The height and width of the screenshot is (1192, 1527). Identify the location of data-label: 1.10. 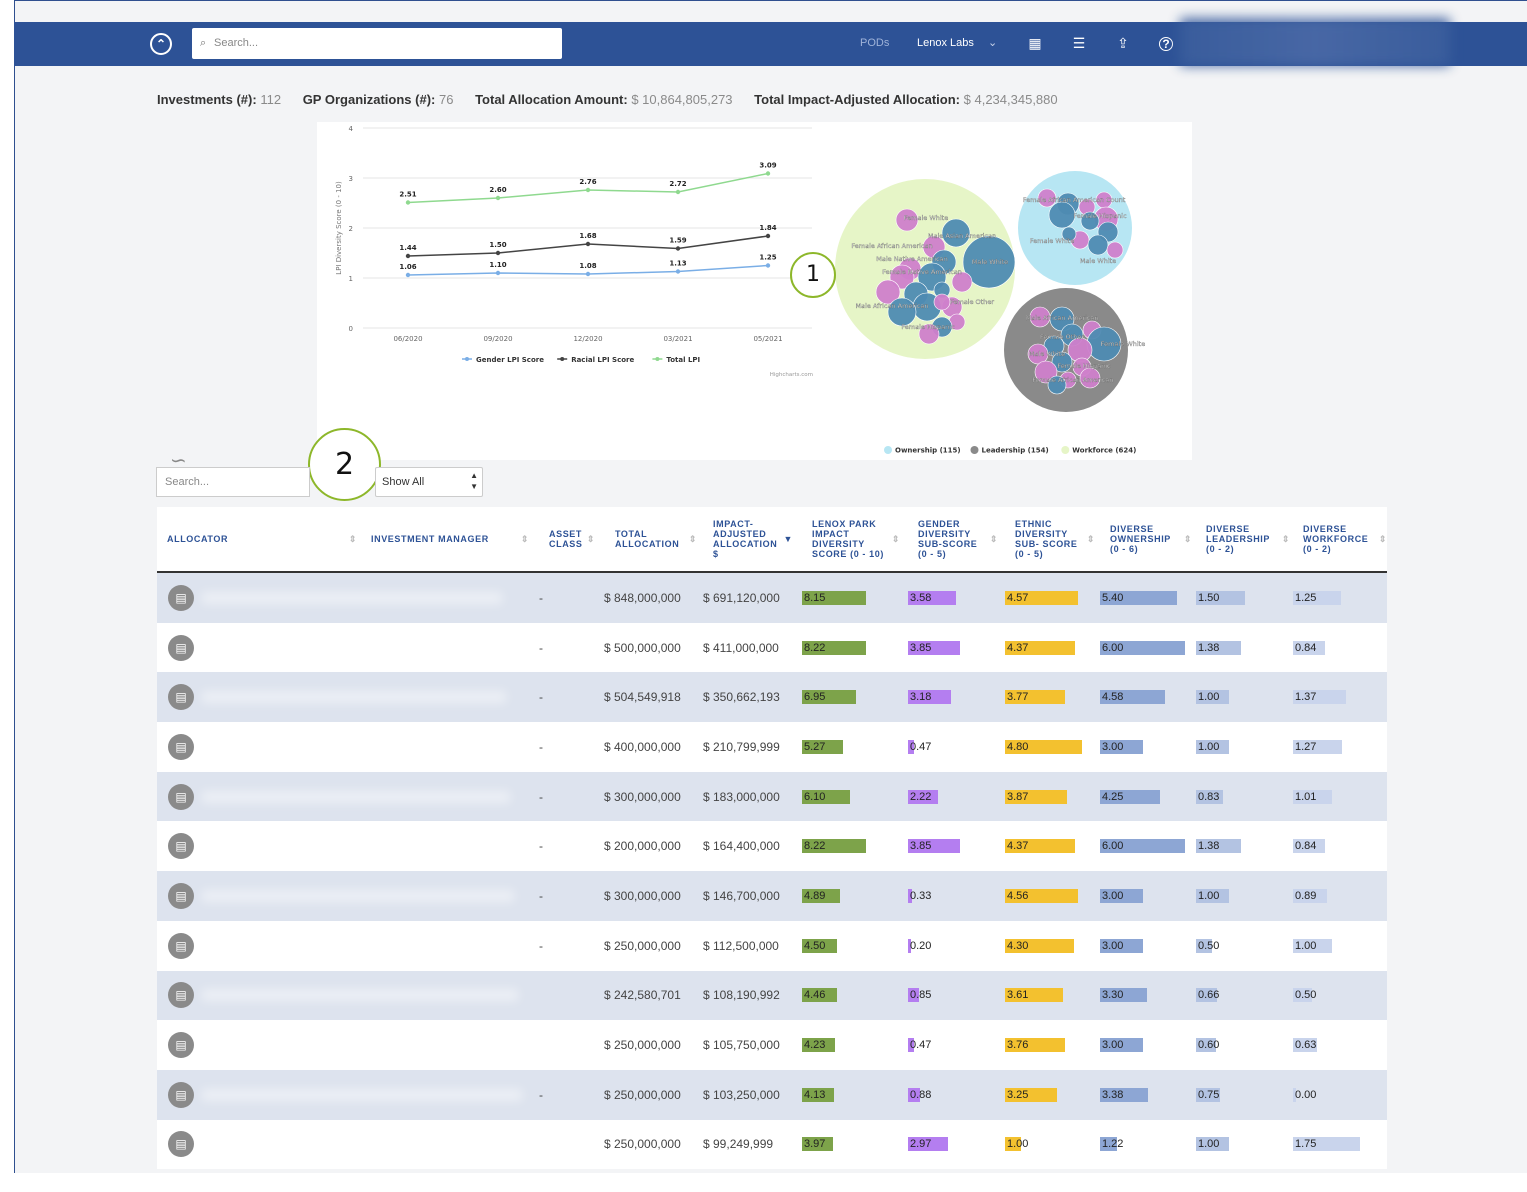
(497, 265).